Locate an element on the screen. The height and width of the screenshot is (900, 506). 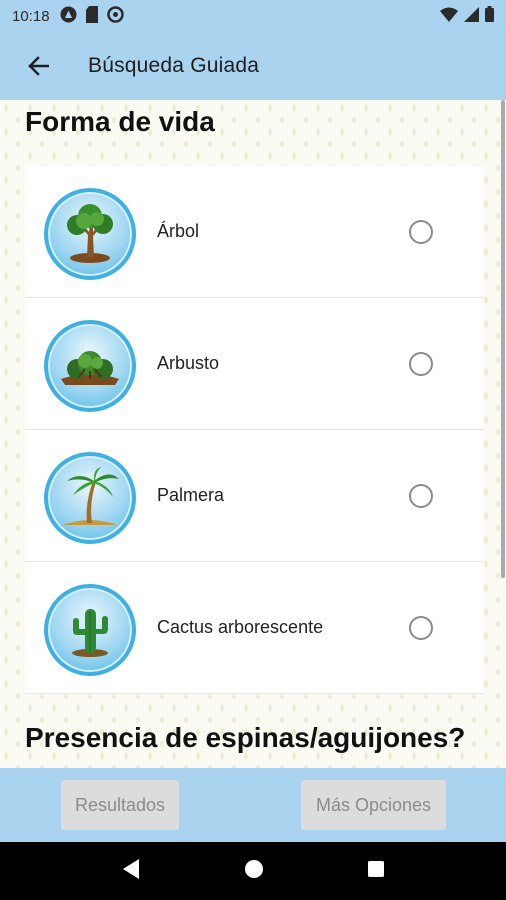
option-row-cactus: Cactus arborescente is located at coordinates (254, 628).